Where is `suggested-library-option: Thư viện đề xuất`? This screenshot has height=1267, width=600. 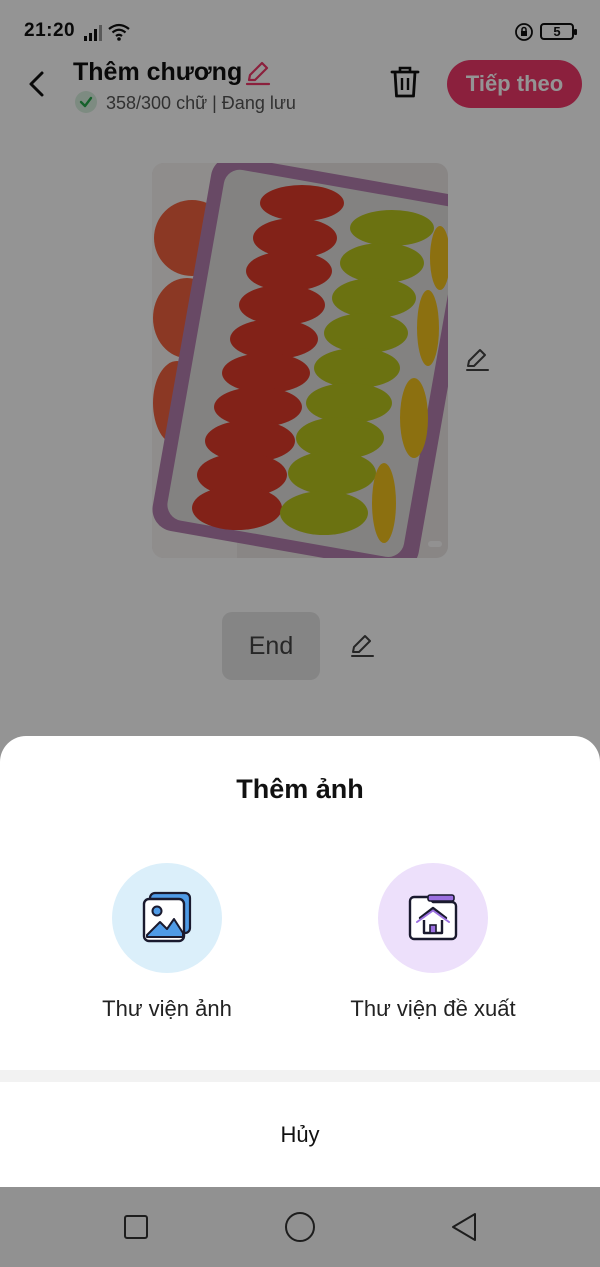 suggested-library-option: Thư viện đề xuất is located at coordinates (433, 948).